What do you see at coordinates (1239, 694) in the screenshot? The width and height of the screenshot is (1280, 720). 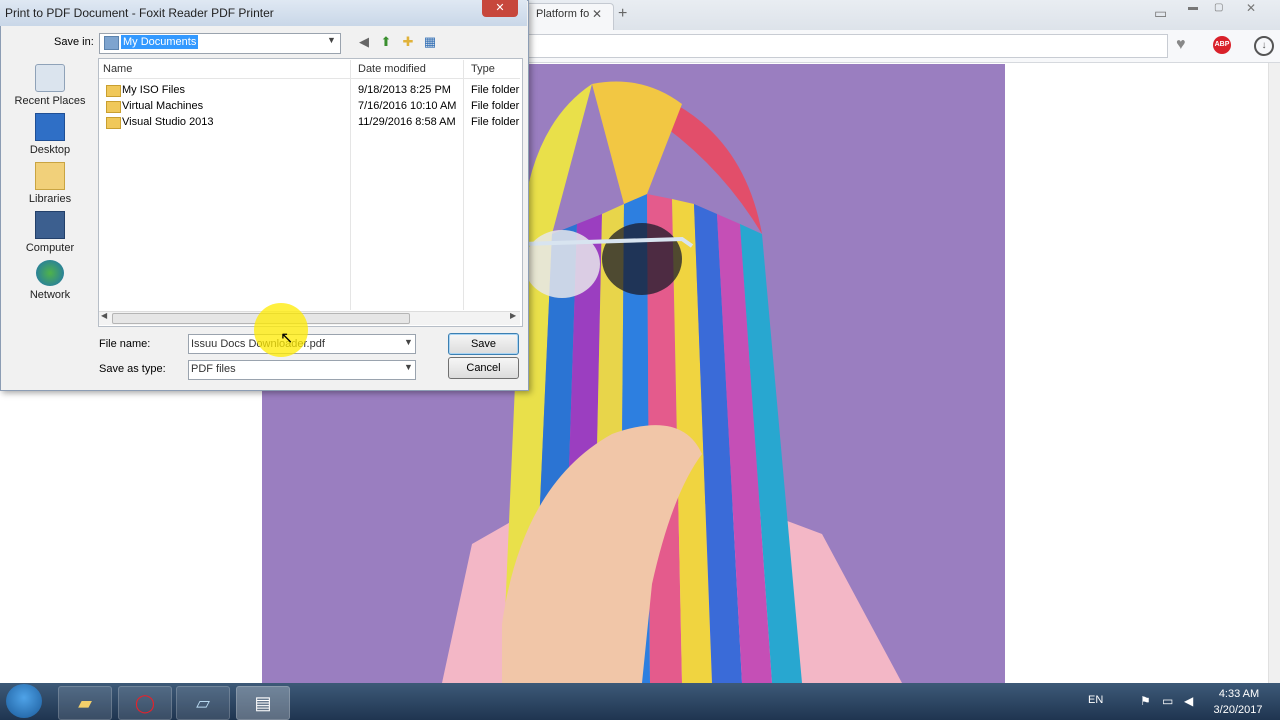 I see `clock-time: 4:33 AM` at bounding box center [1239, 694].